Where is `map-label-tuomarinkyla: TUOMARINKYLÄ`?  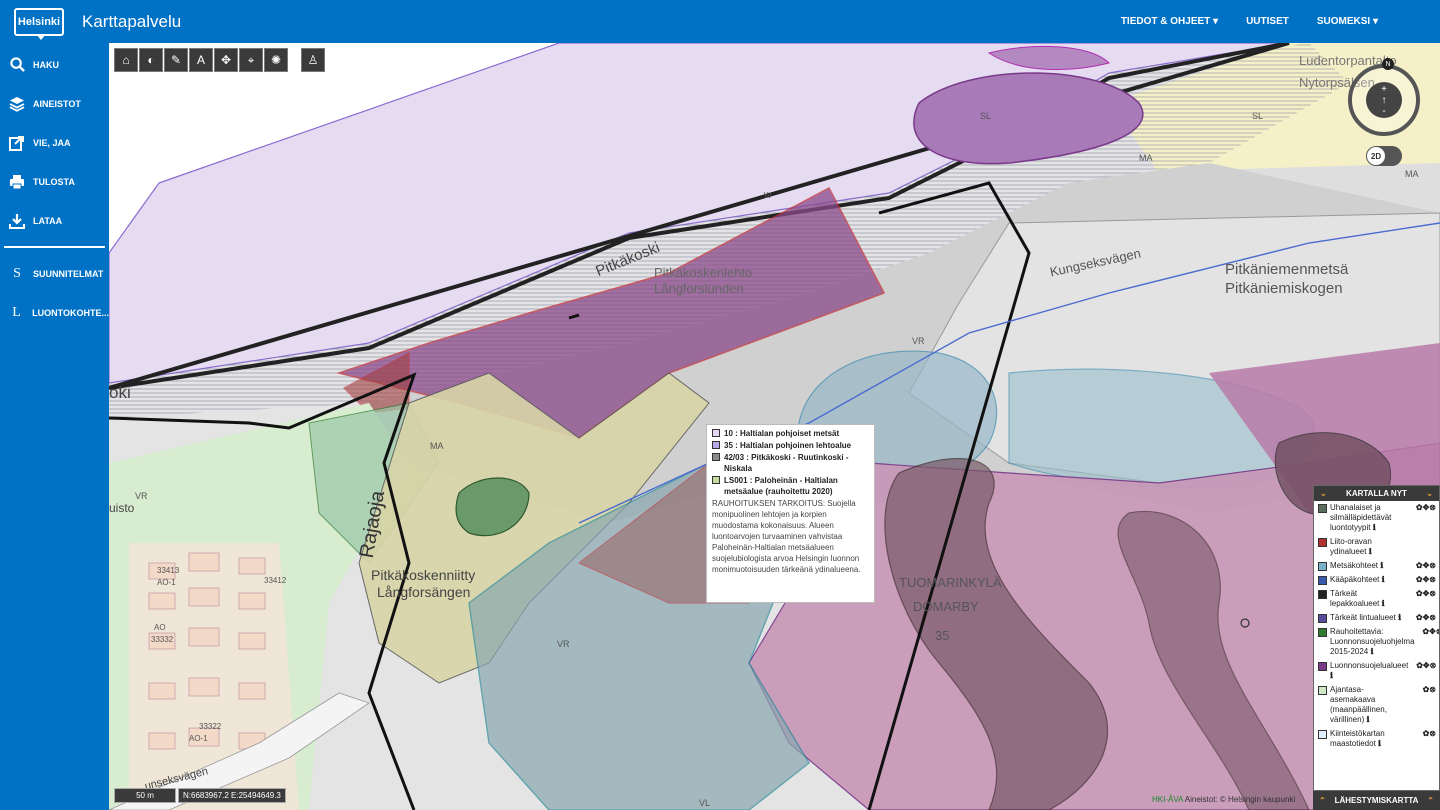 map-label-tuomarinkyla: TUOMARINKYLÄ is located at coordinates (950, 582).